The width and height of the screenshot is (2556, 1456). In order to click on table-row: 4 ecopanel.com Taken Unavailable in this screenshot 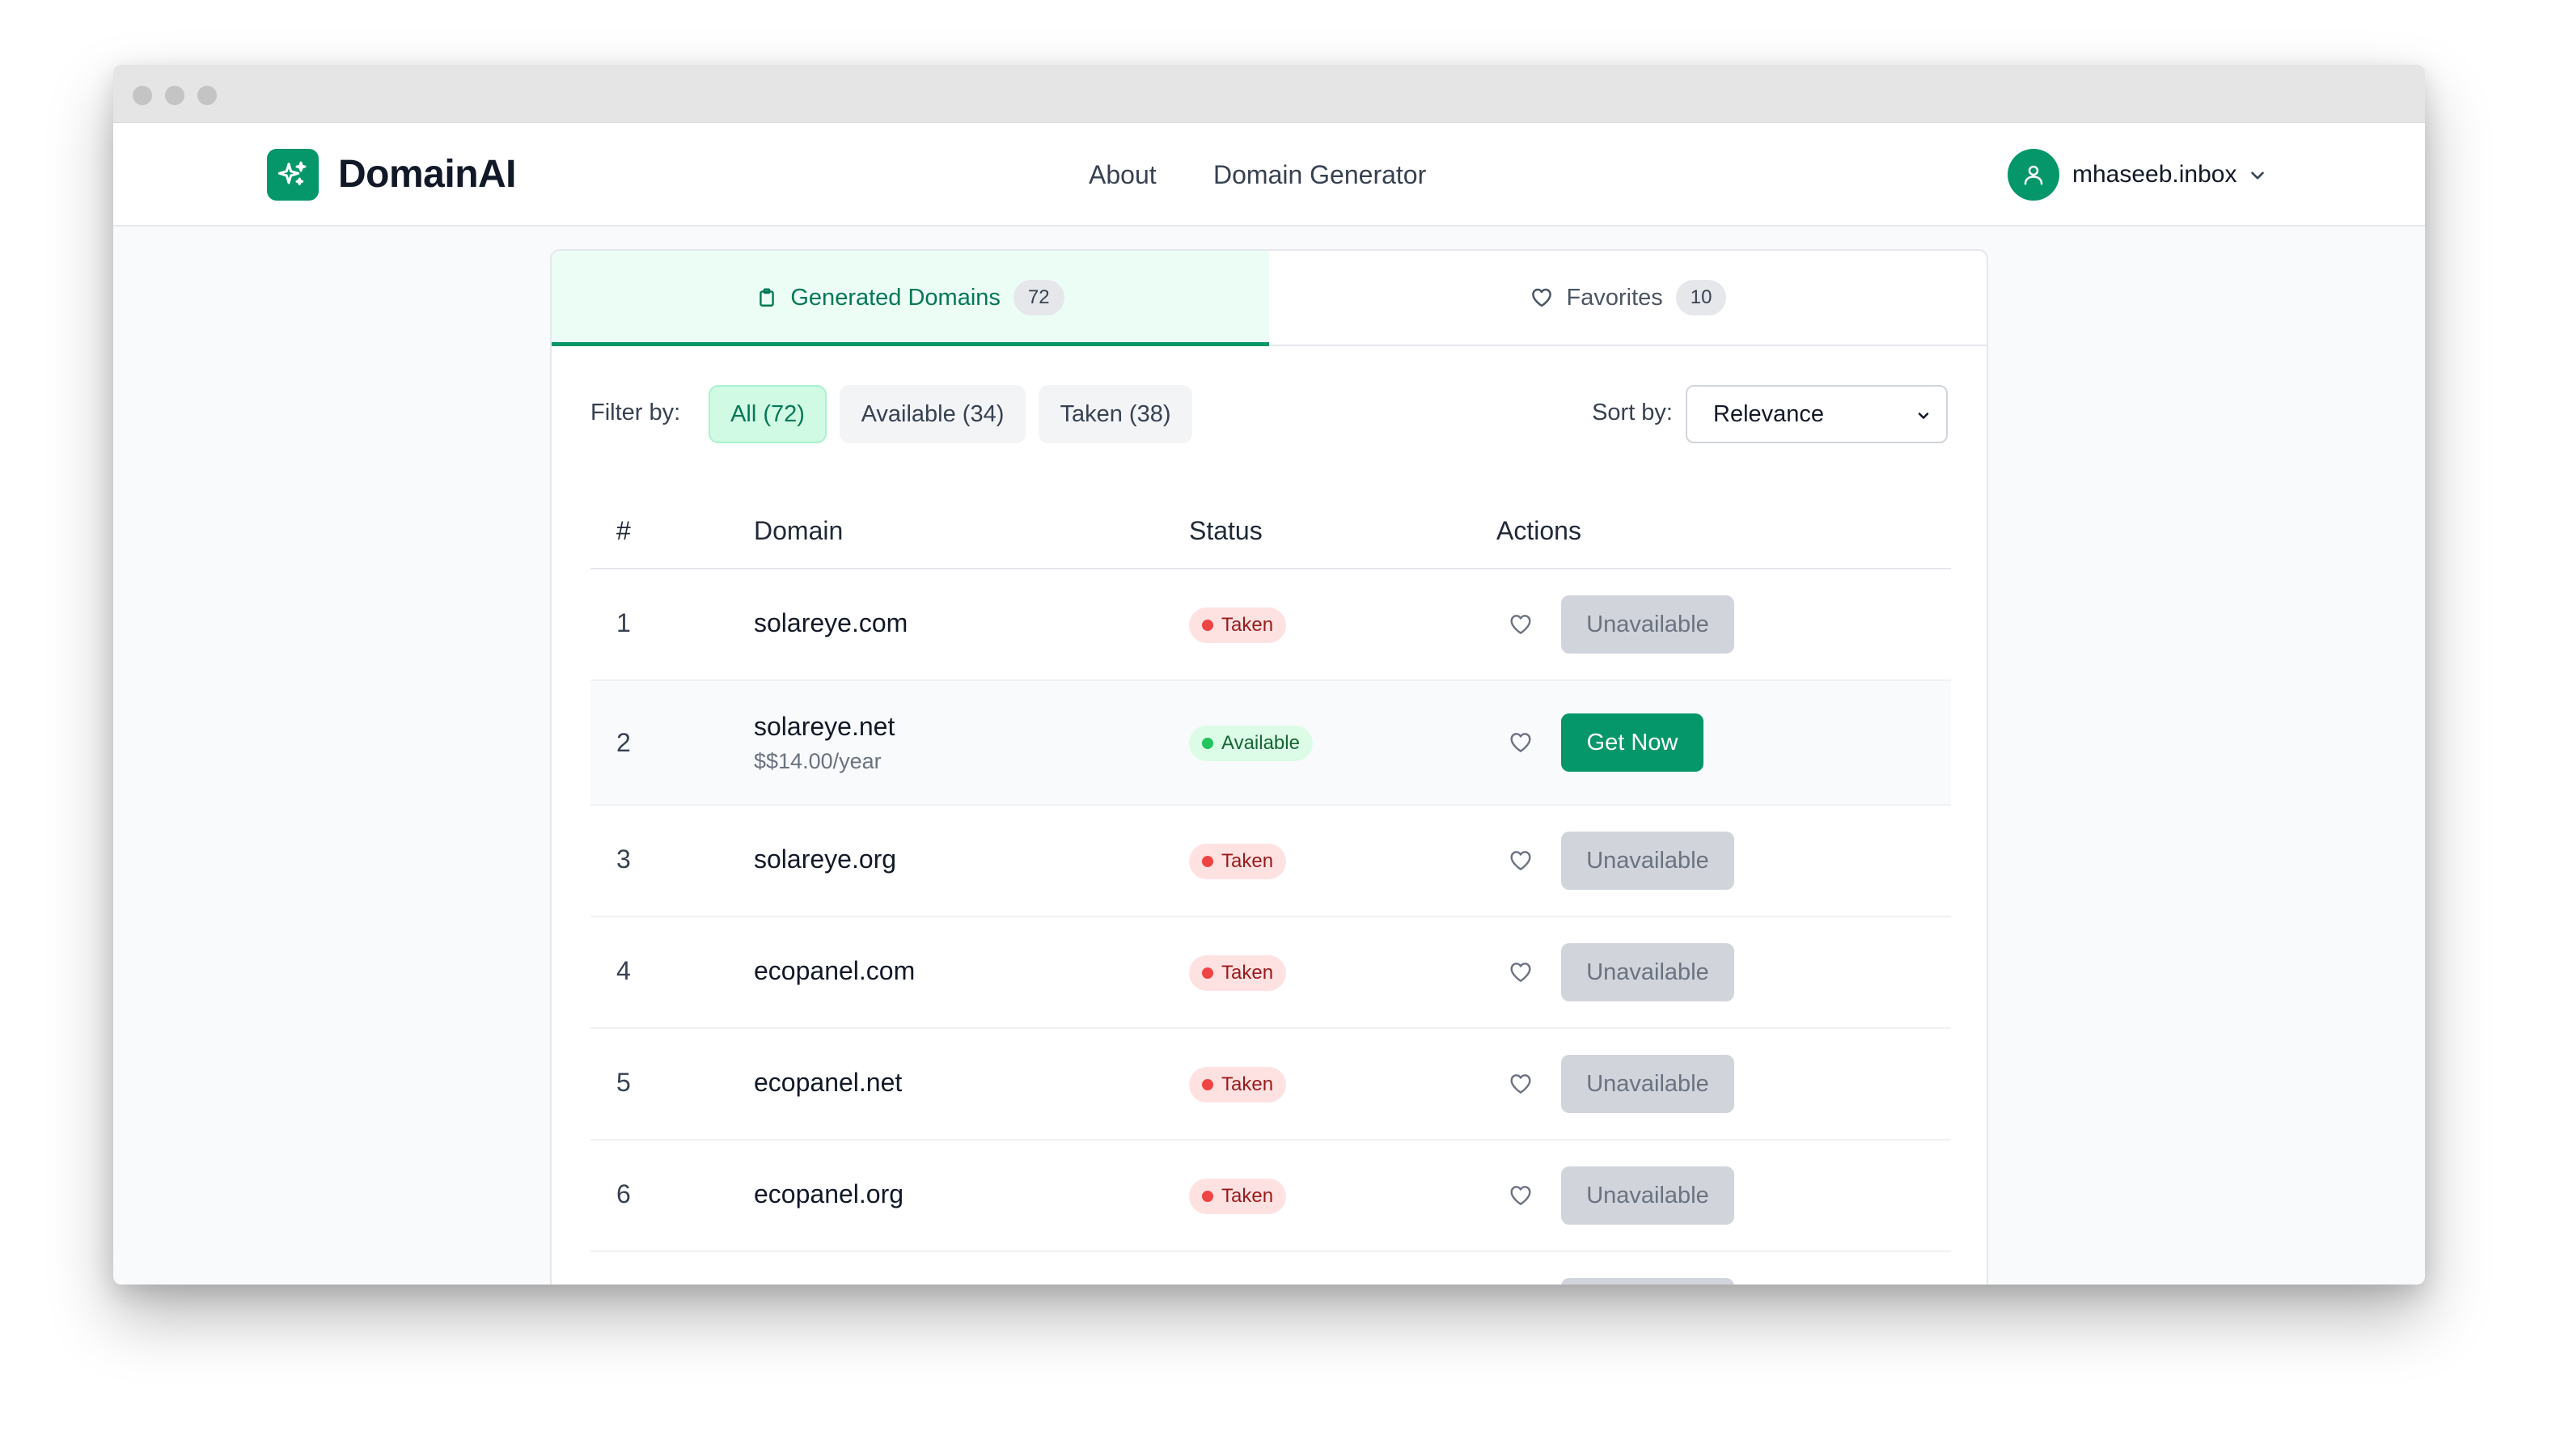, I will do `click(1270, 973)`.